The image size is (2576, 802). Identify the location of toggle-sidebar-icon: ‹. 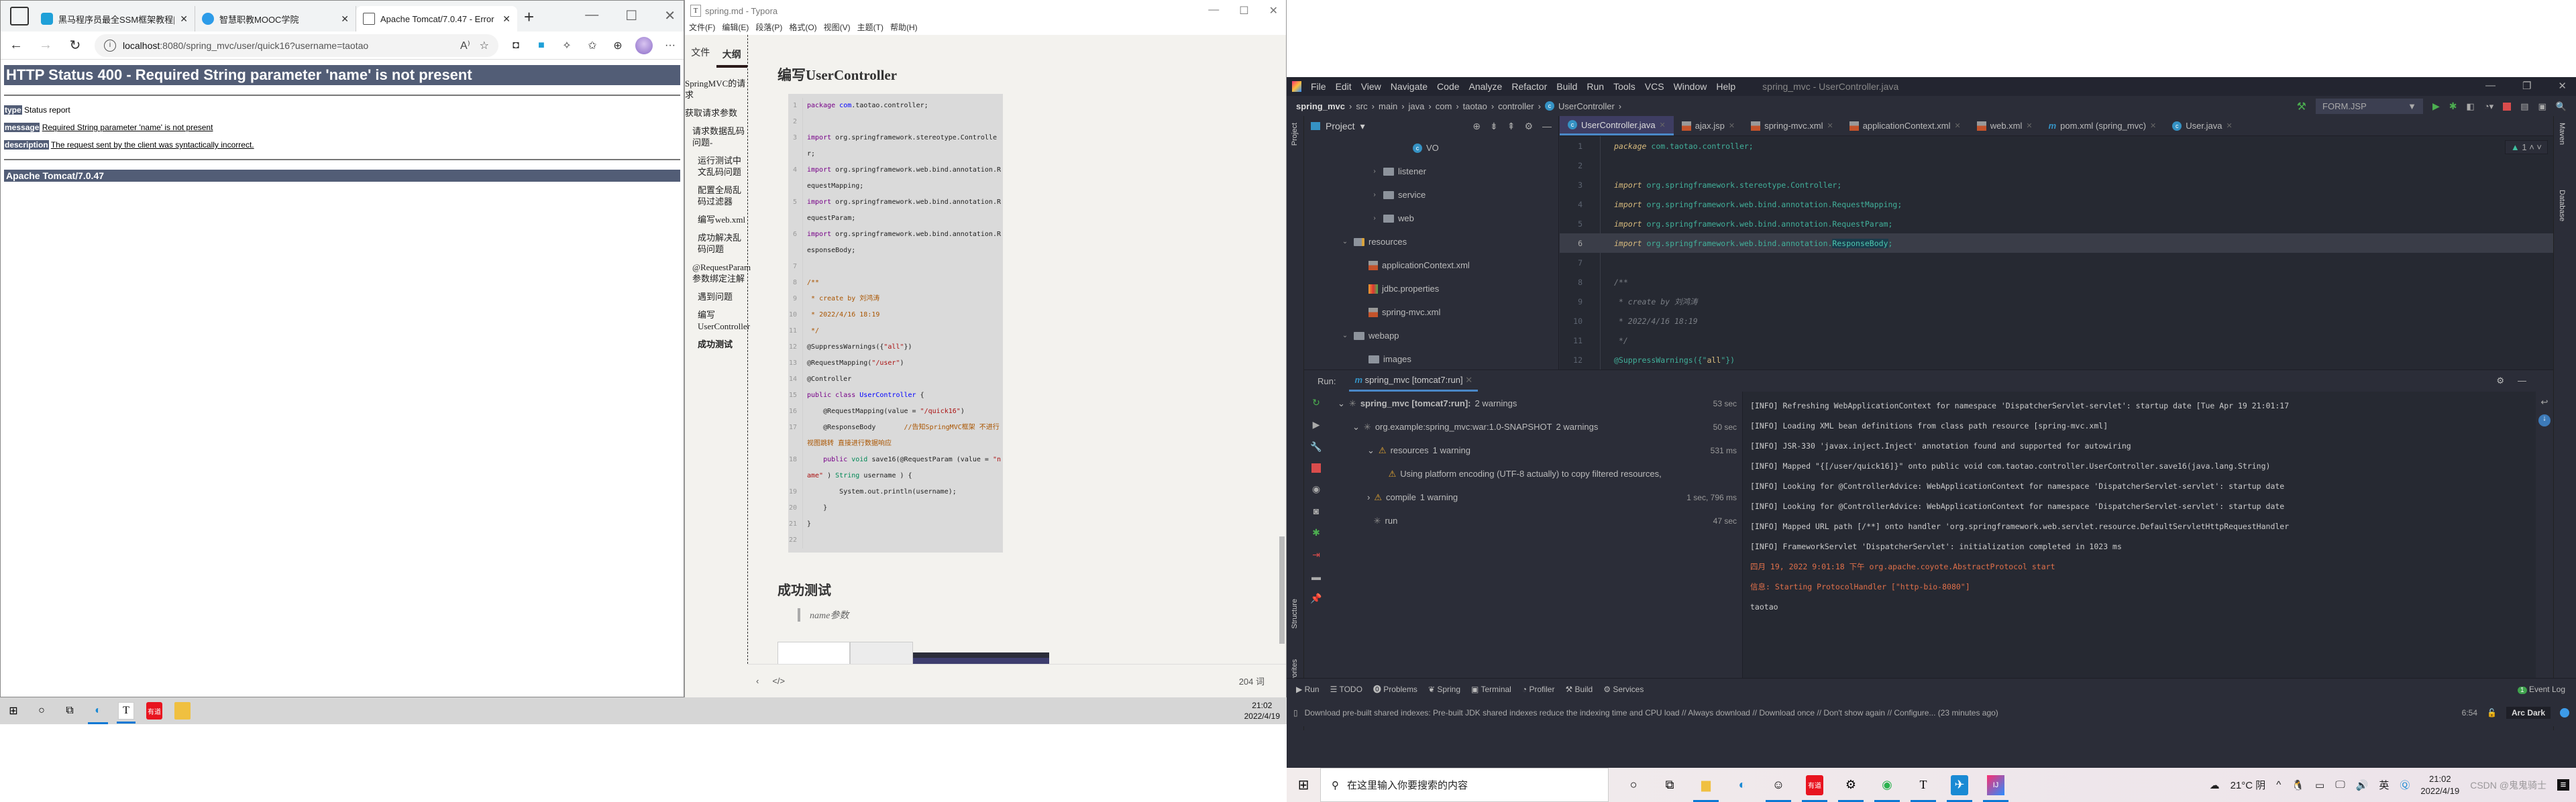
(757, 681).